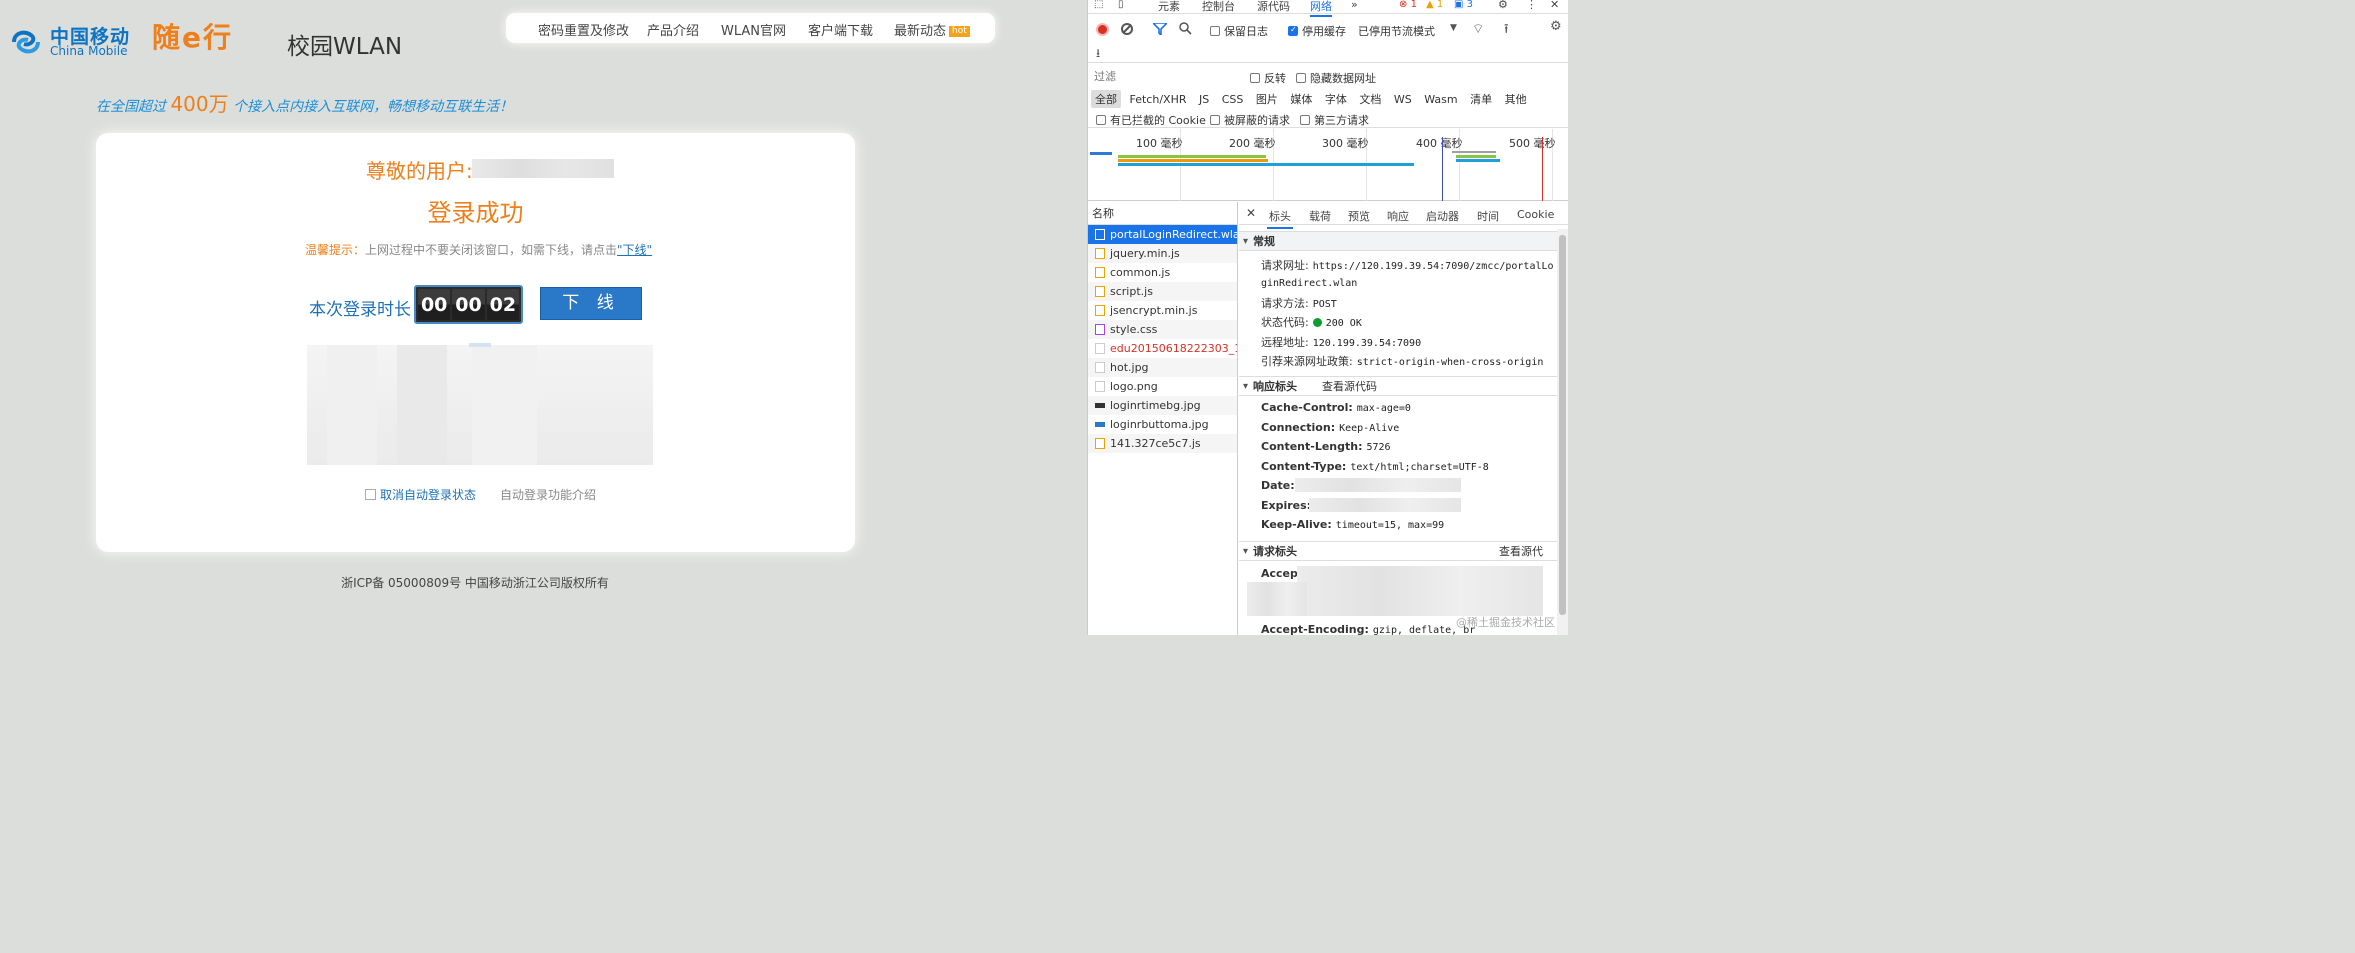 Image resolution: width=2355 pixels, height=953 pixels. Describe the element at coordinates (583, 29) in the screenshot. I see `nav-password-reset: 密码重置及修改` at that location.